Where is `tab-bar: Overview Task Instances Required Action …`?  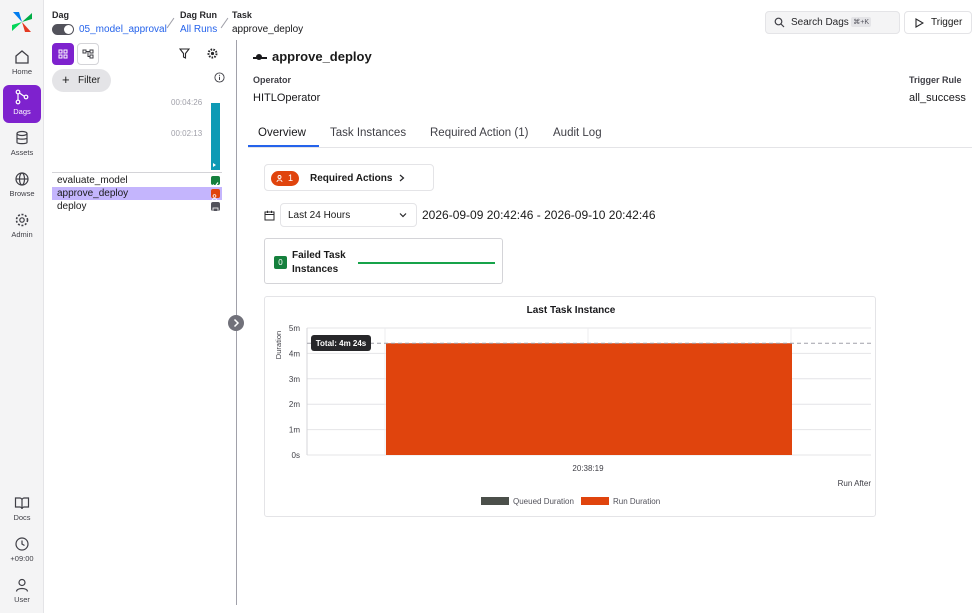 tab-bar: Overview Task Instances Required Action … is located at coordinates (610, 135).